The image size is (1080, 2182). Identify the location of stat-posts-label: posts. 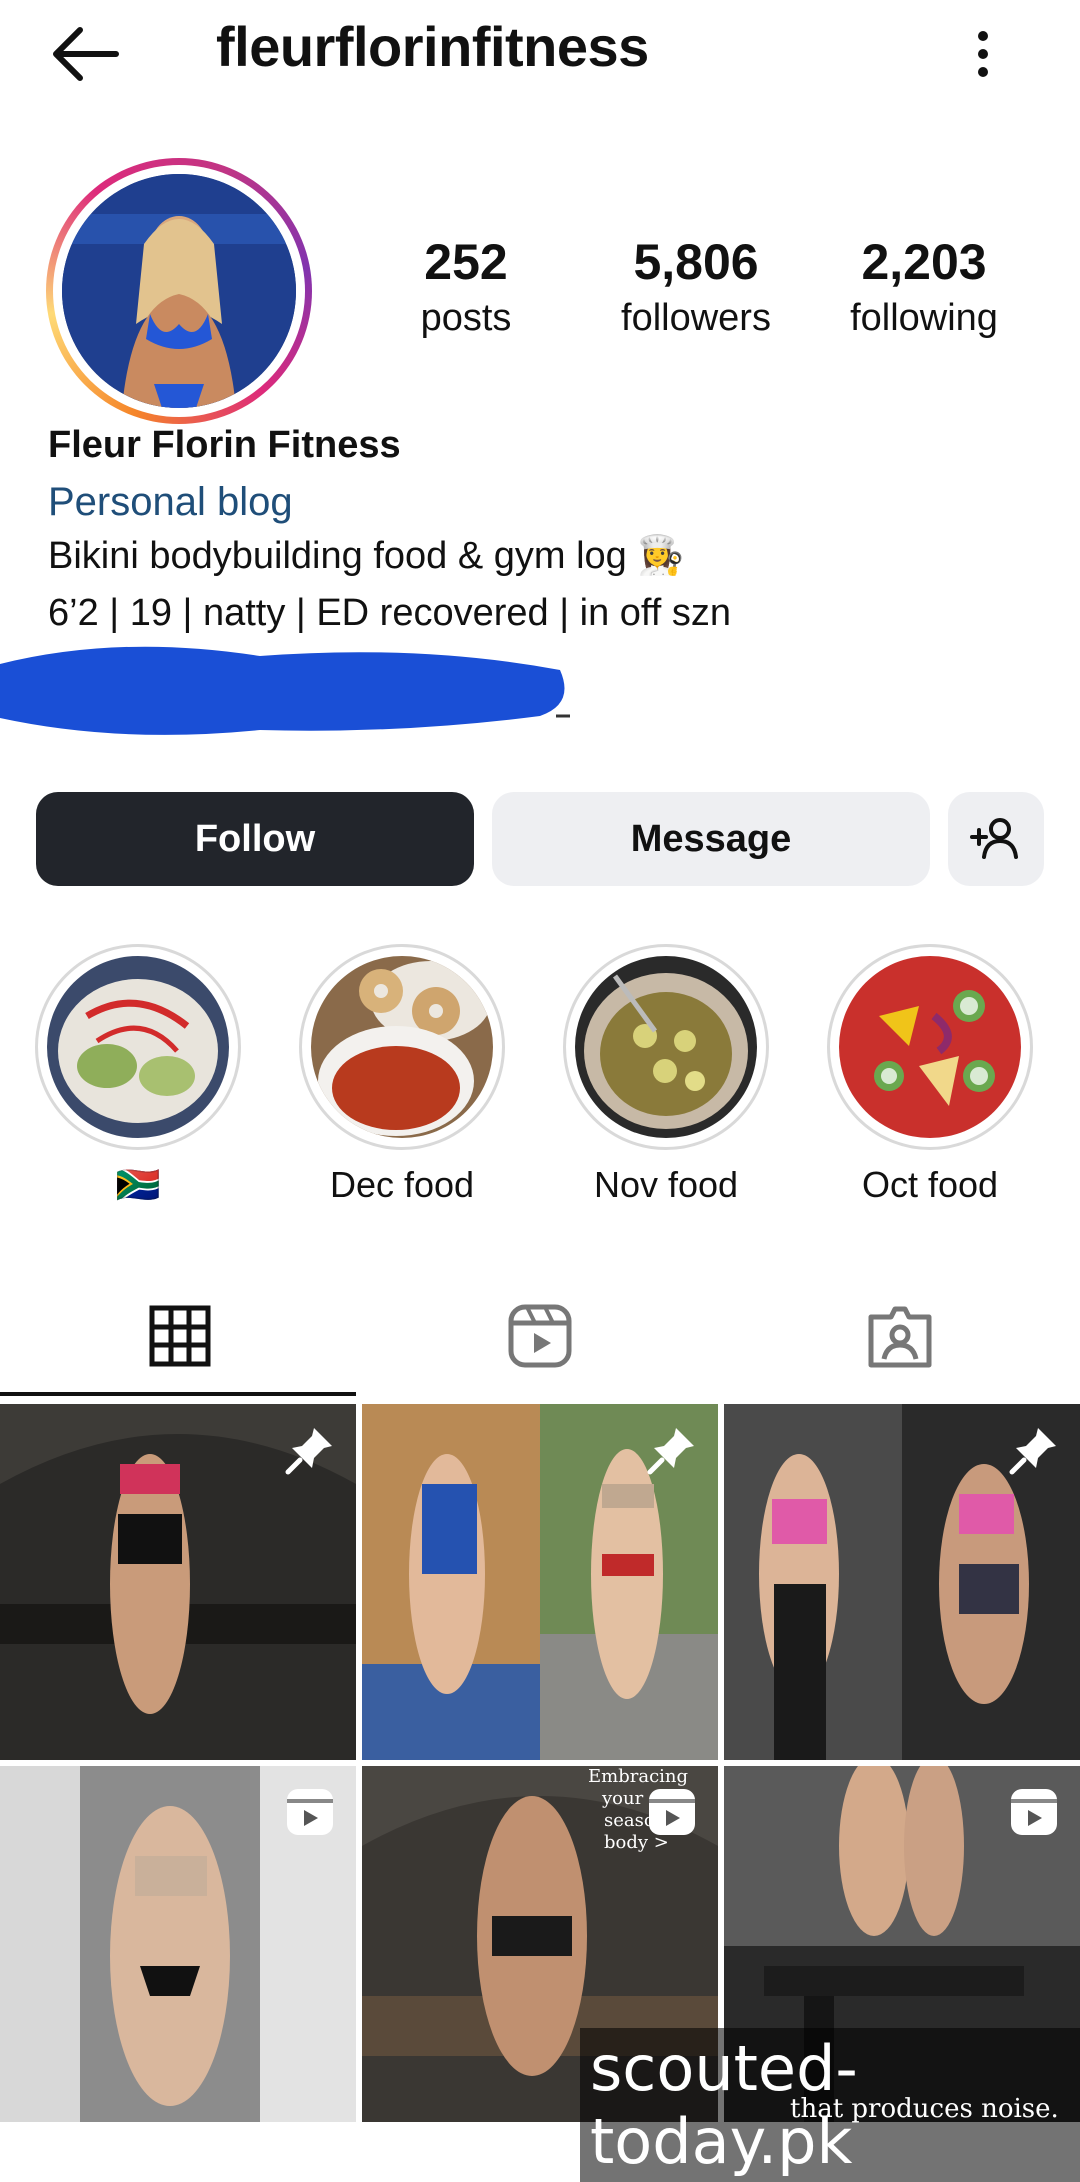
(466, 318).